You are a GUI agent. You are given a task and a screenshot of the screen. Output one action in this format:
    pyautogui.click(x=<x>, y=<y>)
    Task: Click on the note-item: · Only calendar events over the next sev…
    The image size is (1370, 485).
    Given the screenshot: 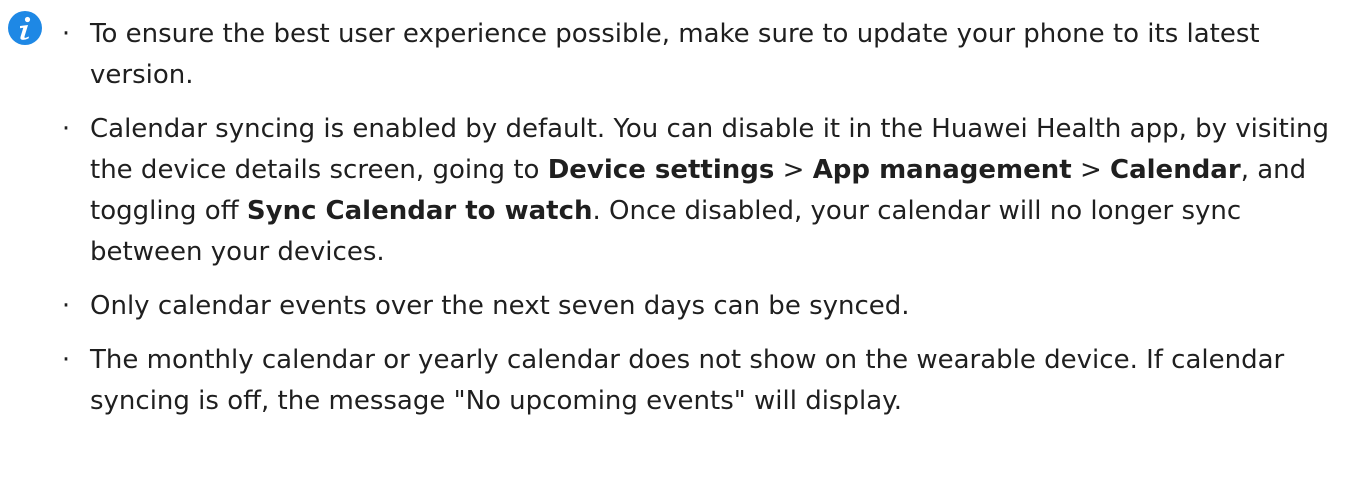 What is the action you would take?
    pyautogui.click(x=701, y=306)
    